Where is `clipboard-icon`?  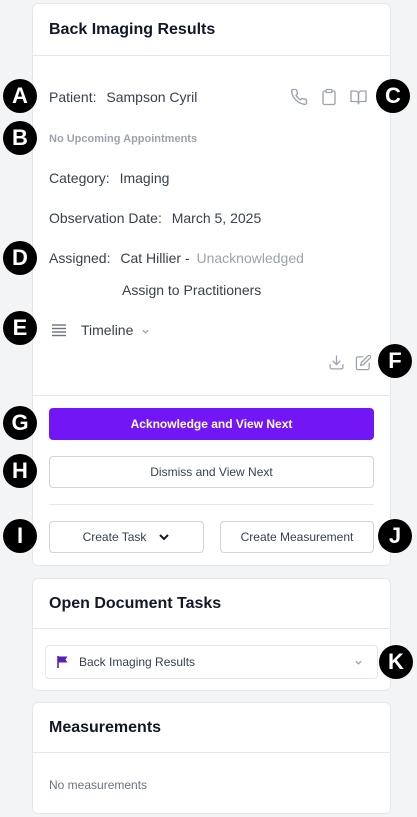
clipboard-icon is located at coordinates (329, 97).